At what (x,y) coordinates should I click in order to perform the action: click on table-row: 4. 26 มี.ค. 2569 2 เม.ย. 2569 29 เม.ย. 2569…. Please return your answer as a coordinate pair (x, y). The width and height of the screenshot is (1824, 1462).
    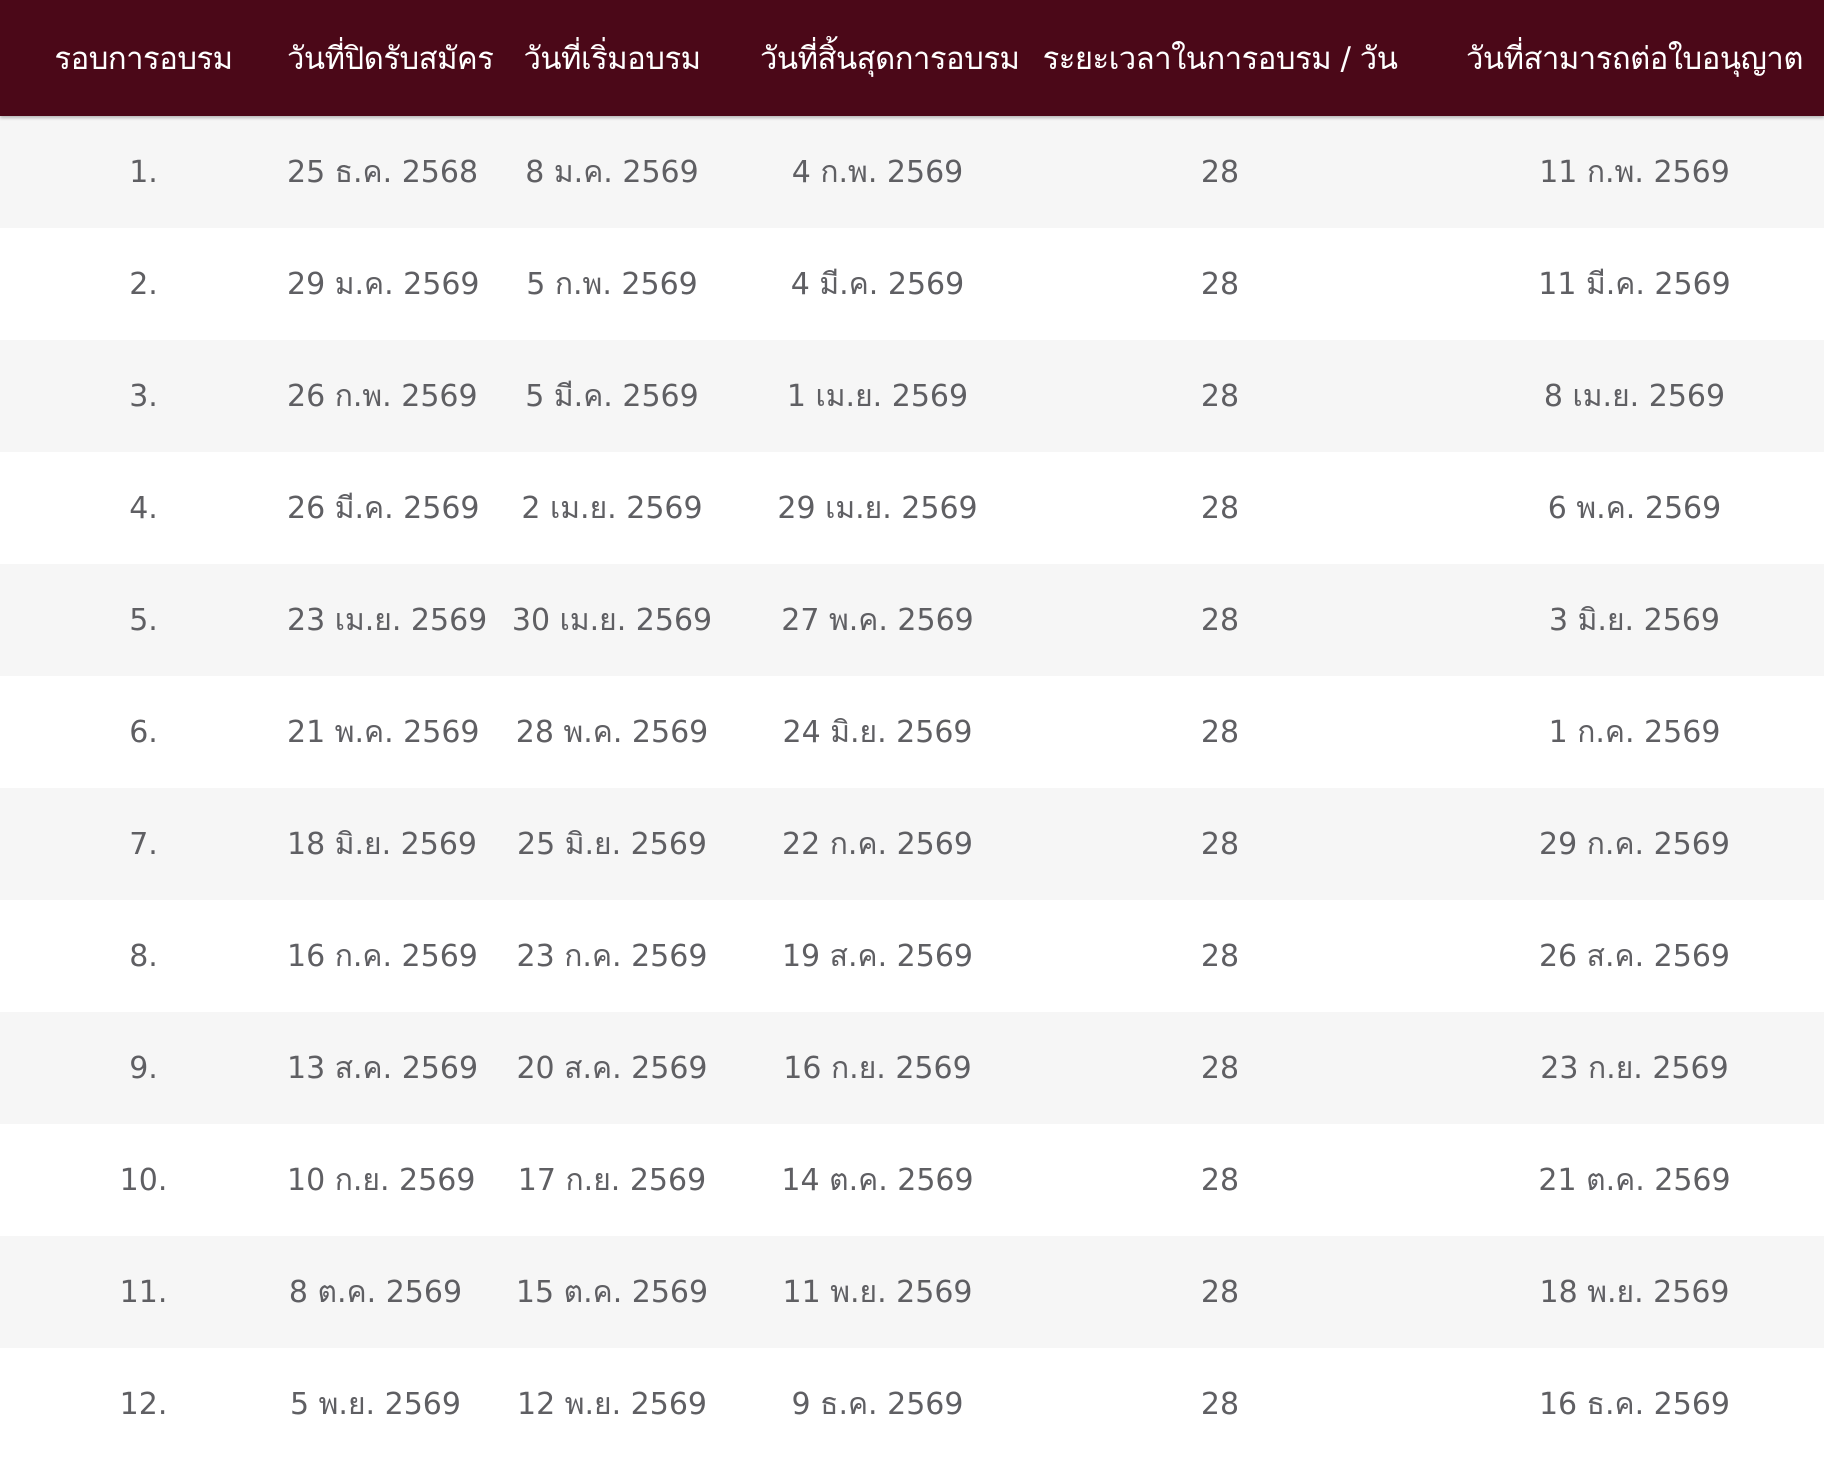
    Looking at the image, I should click on (912, 508).